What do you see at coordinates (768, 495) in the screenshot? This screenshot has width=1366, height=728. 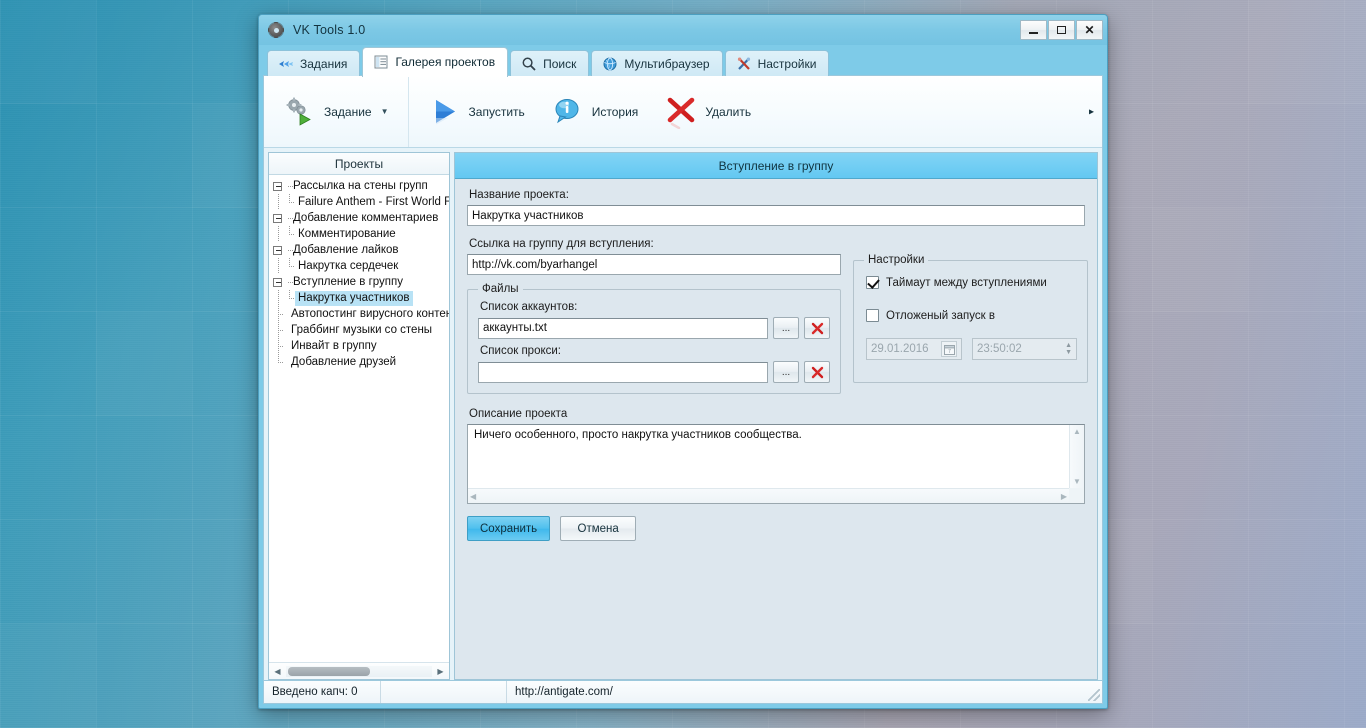 I see `description-horizontal-scrollbar: ◀ ▶` at bounding box center [768, 495].